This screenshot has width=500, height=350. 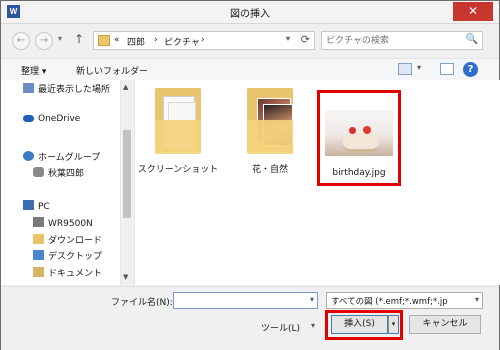 What do you see at coordinates (389, 302) in the screenshot?
I see `filetype-value: すべての図 (*.emf;*.wmf;*.jp` at bounding box center [389, 302].